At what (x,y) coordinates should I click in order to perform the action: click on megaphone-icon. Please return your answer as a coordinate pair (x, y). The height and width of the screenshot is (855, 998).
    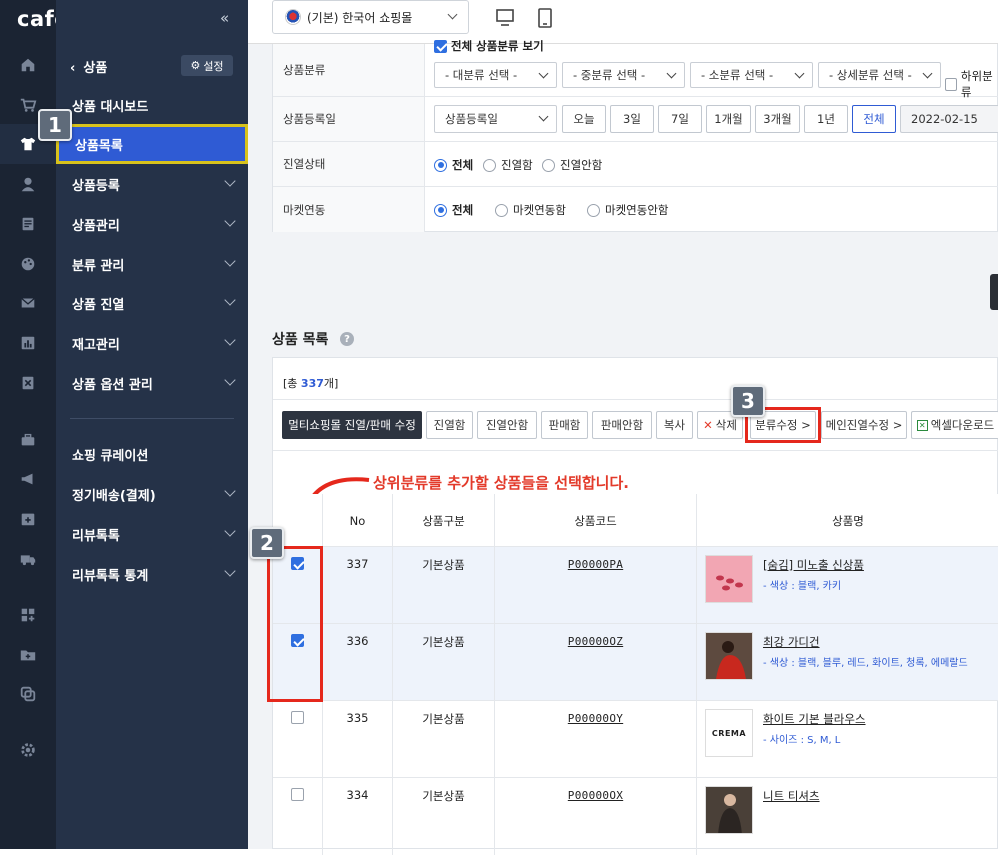
    Looking at the image, I should click on (28, 479).